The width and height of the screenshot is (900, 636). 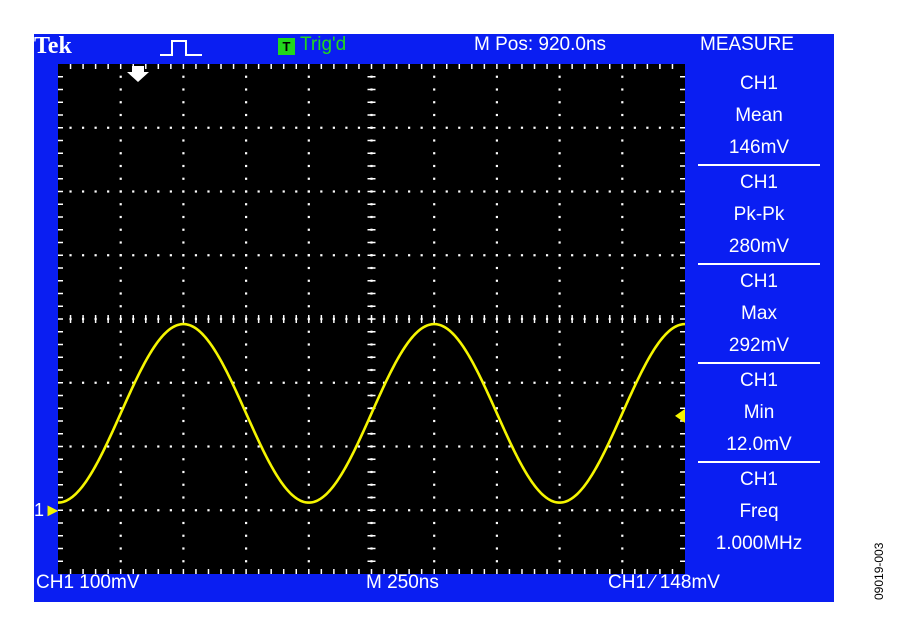 What do you see at coordinates (759, 512) in the screenshot?
I see `measurement-panel-freq: CH1 Freq 1.000MHz` at bounding box center [759, 512].